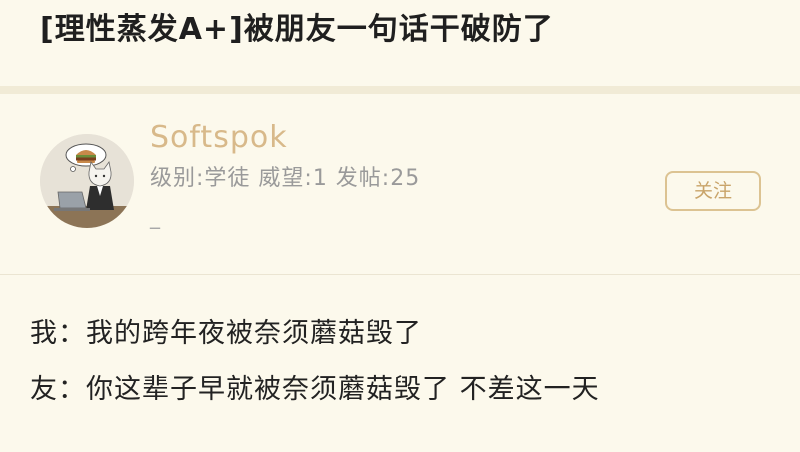 The width and height of the screenshot is (800, 452). What do you see at coordinates (226, 333) in the screenshot?
I see `content-line: 我：我的跨年夜被奈须蘑菇毁了` at bounding box center [226, 333].